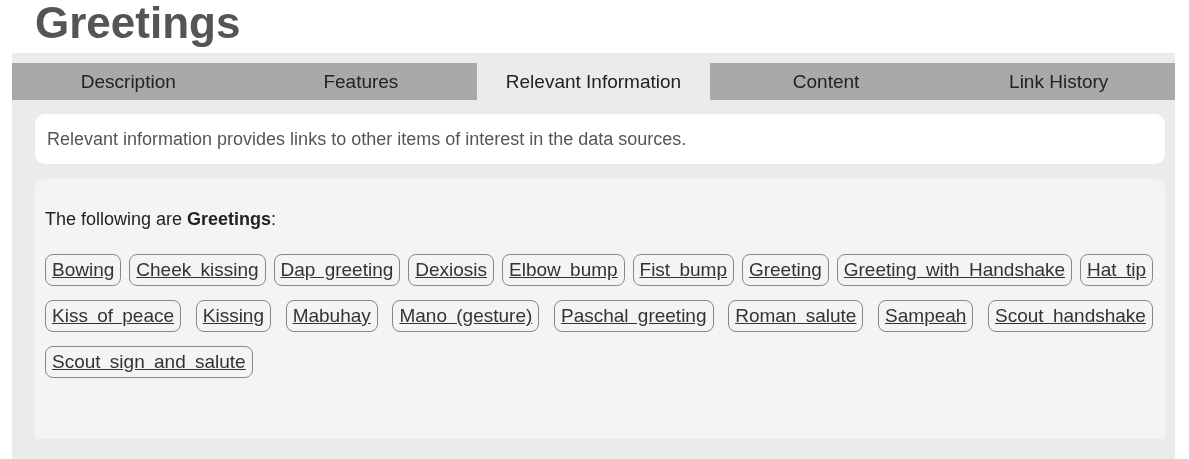 The width and height of the screenshot is (1189, 459). What do you see at coordinates (1070, 316) in the screenshot?
I see `tag-link: Scout handshake` at bounding box center [1070, 316].